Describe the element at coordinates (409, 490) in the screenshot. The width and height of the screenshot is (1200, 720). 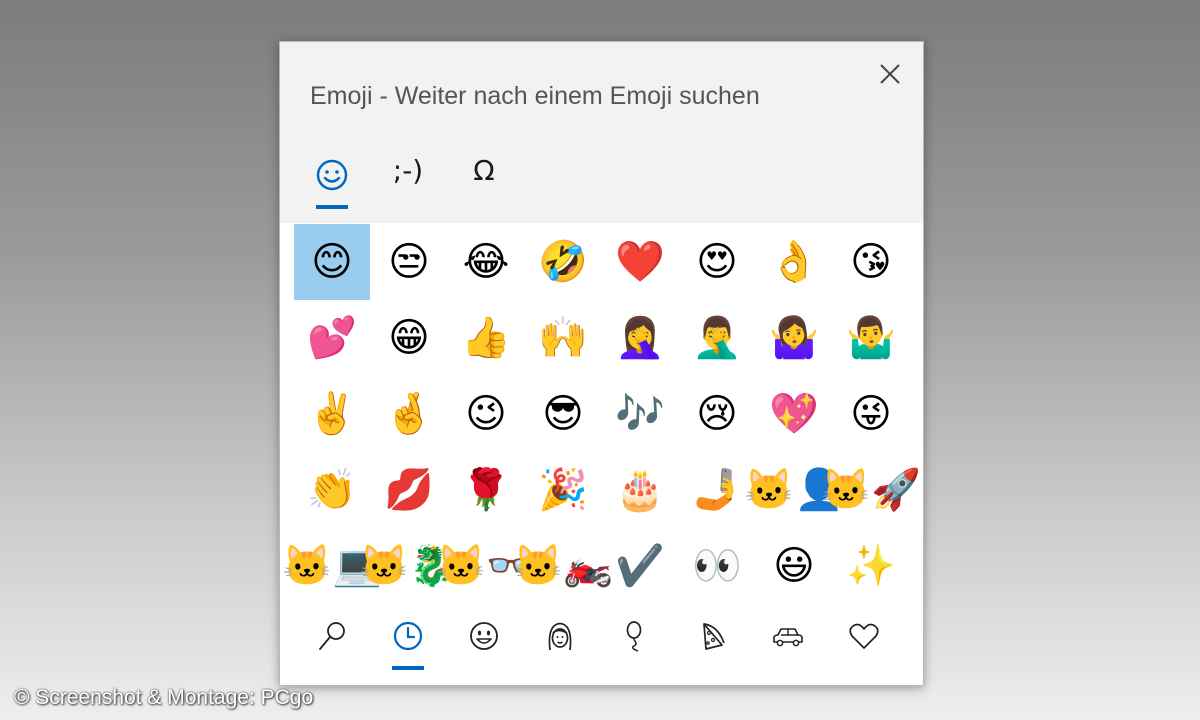
I see `emoji-cell: 💋` at that location.